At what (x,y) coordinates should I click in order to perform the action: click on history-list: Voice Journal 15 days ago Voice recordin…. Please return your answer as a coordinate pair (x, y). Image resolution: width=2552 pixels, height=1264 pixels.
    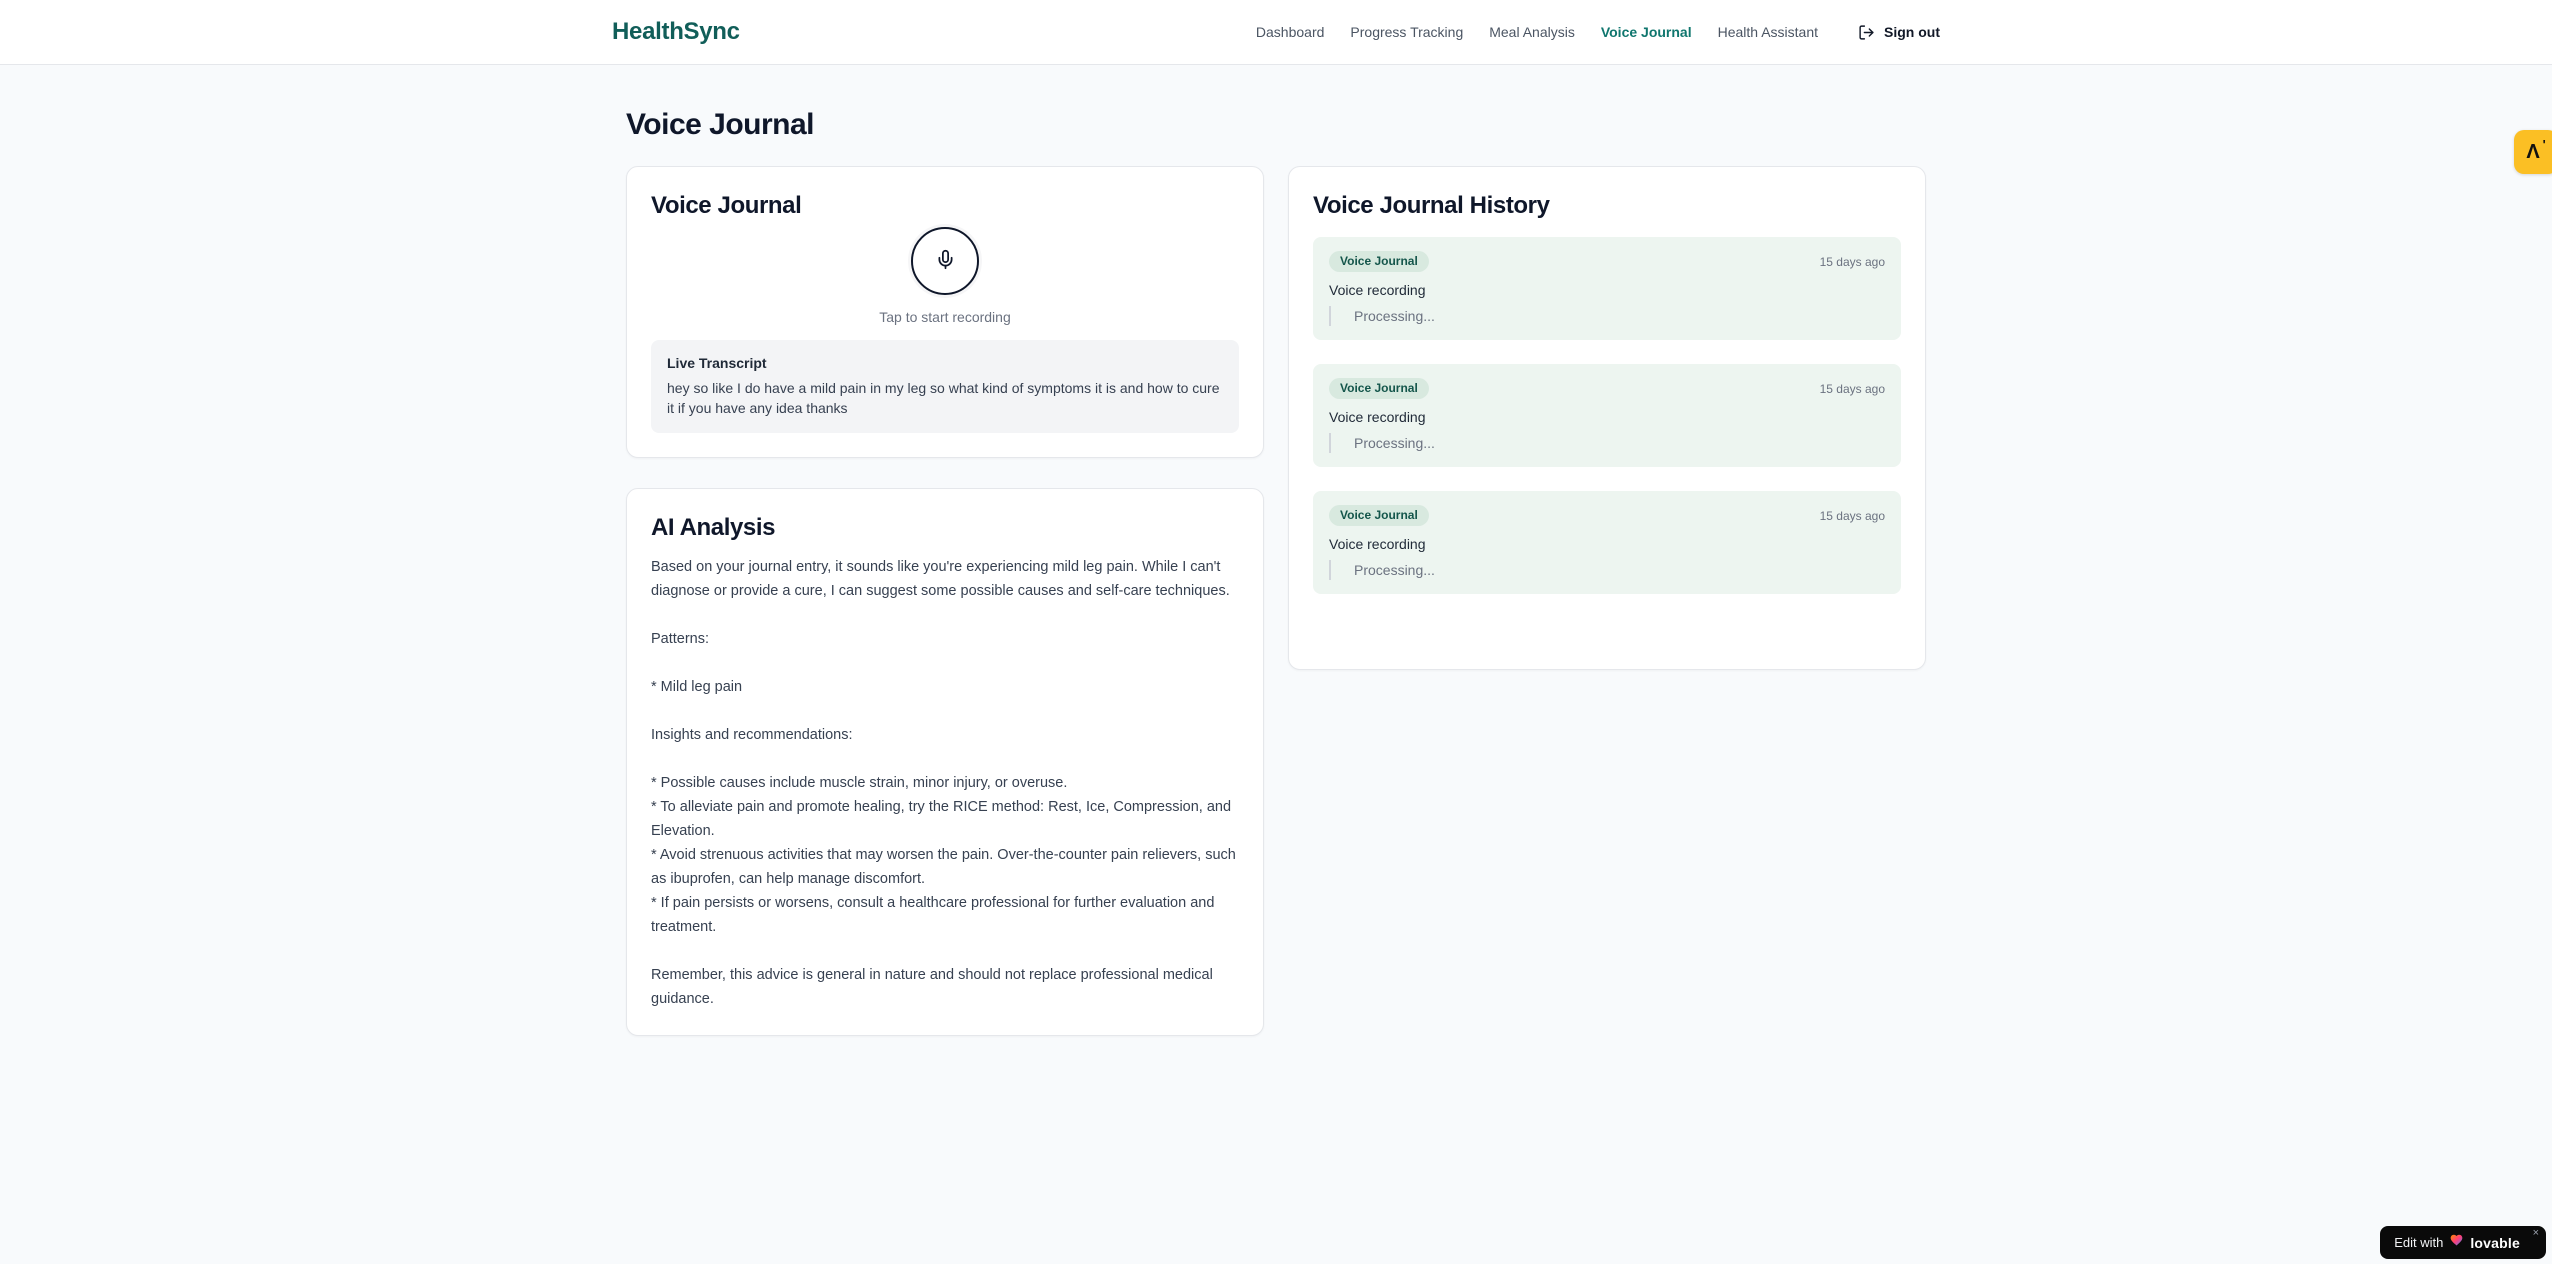
    Looking at the image, I should click on (1607, 415).